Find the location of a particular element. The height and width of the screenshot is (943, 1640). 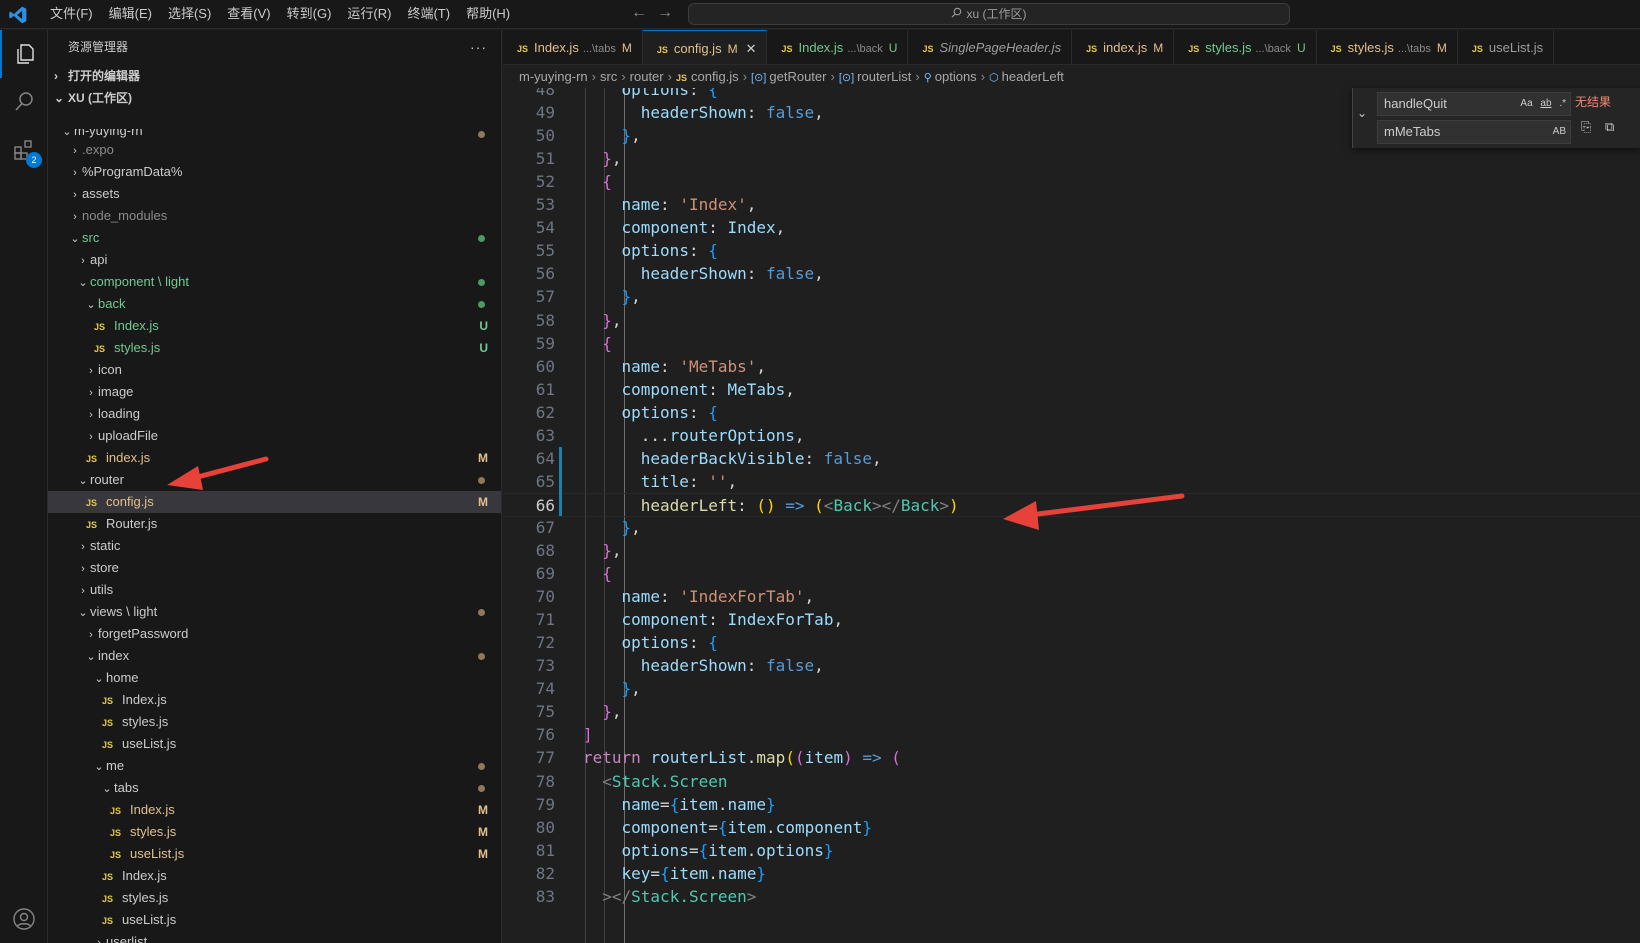

code-line: 79 name={item.name} is located at coordinates (1071, 805).